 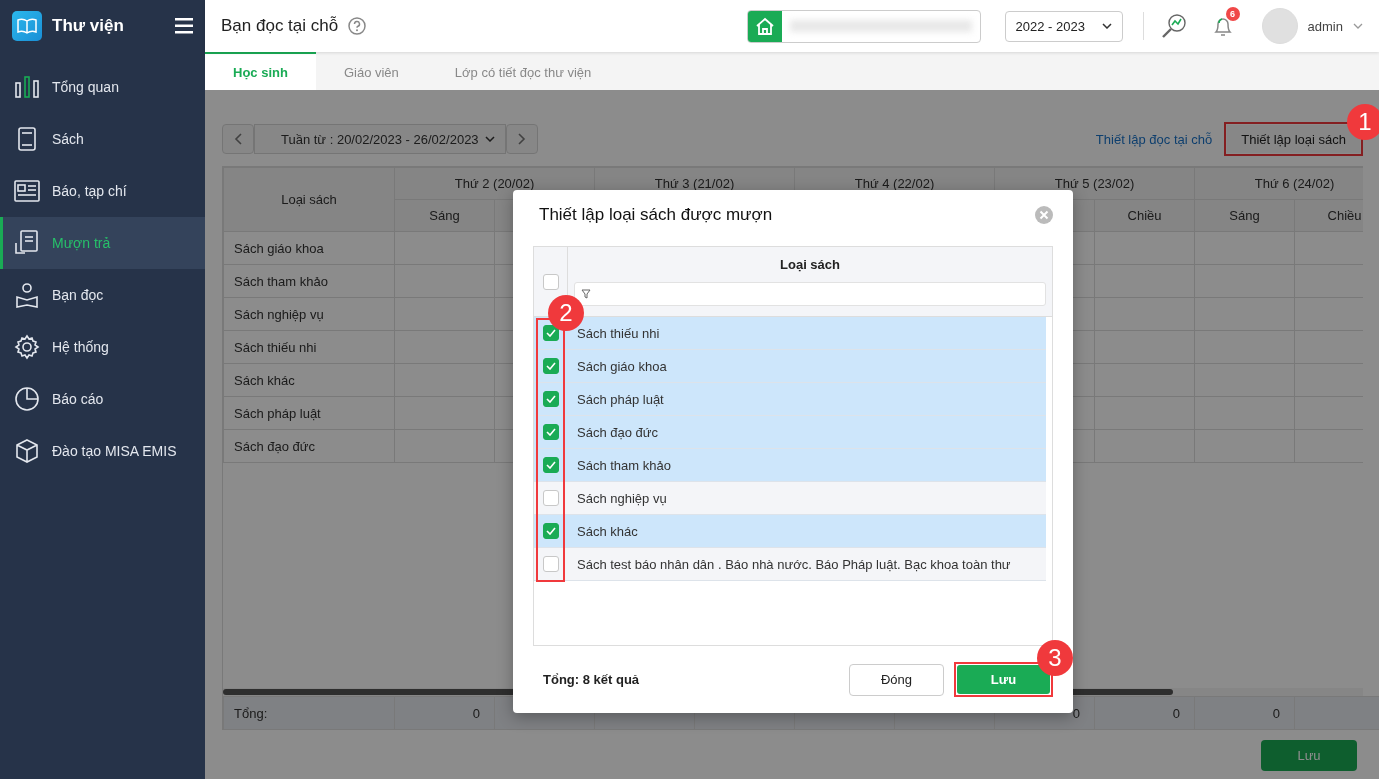 I want to click on row-label: Sách test báo nhân dân . Báo nhà nước. Báo Pháp luật. Bạc khoa toàn thư, so click(x=793, y=564).